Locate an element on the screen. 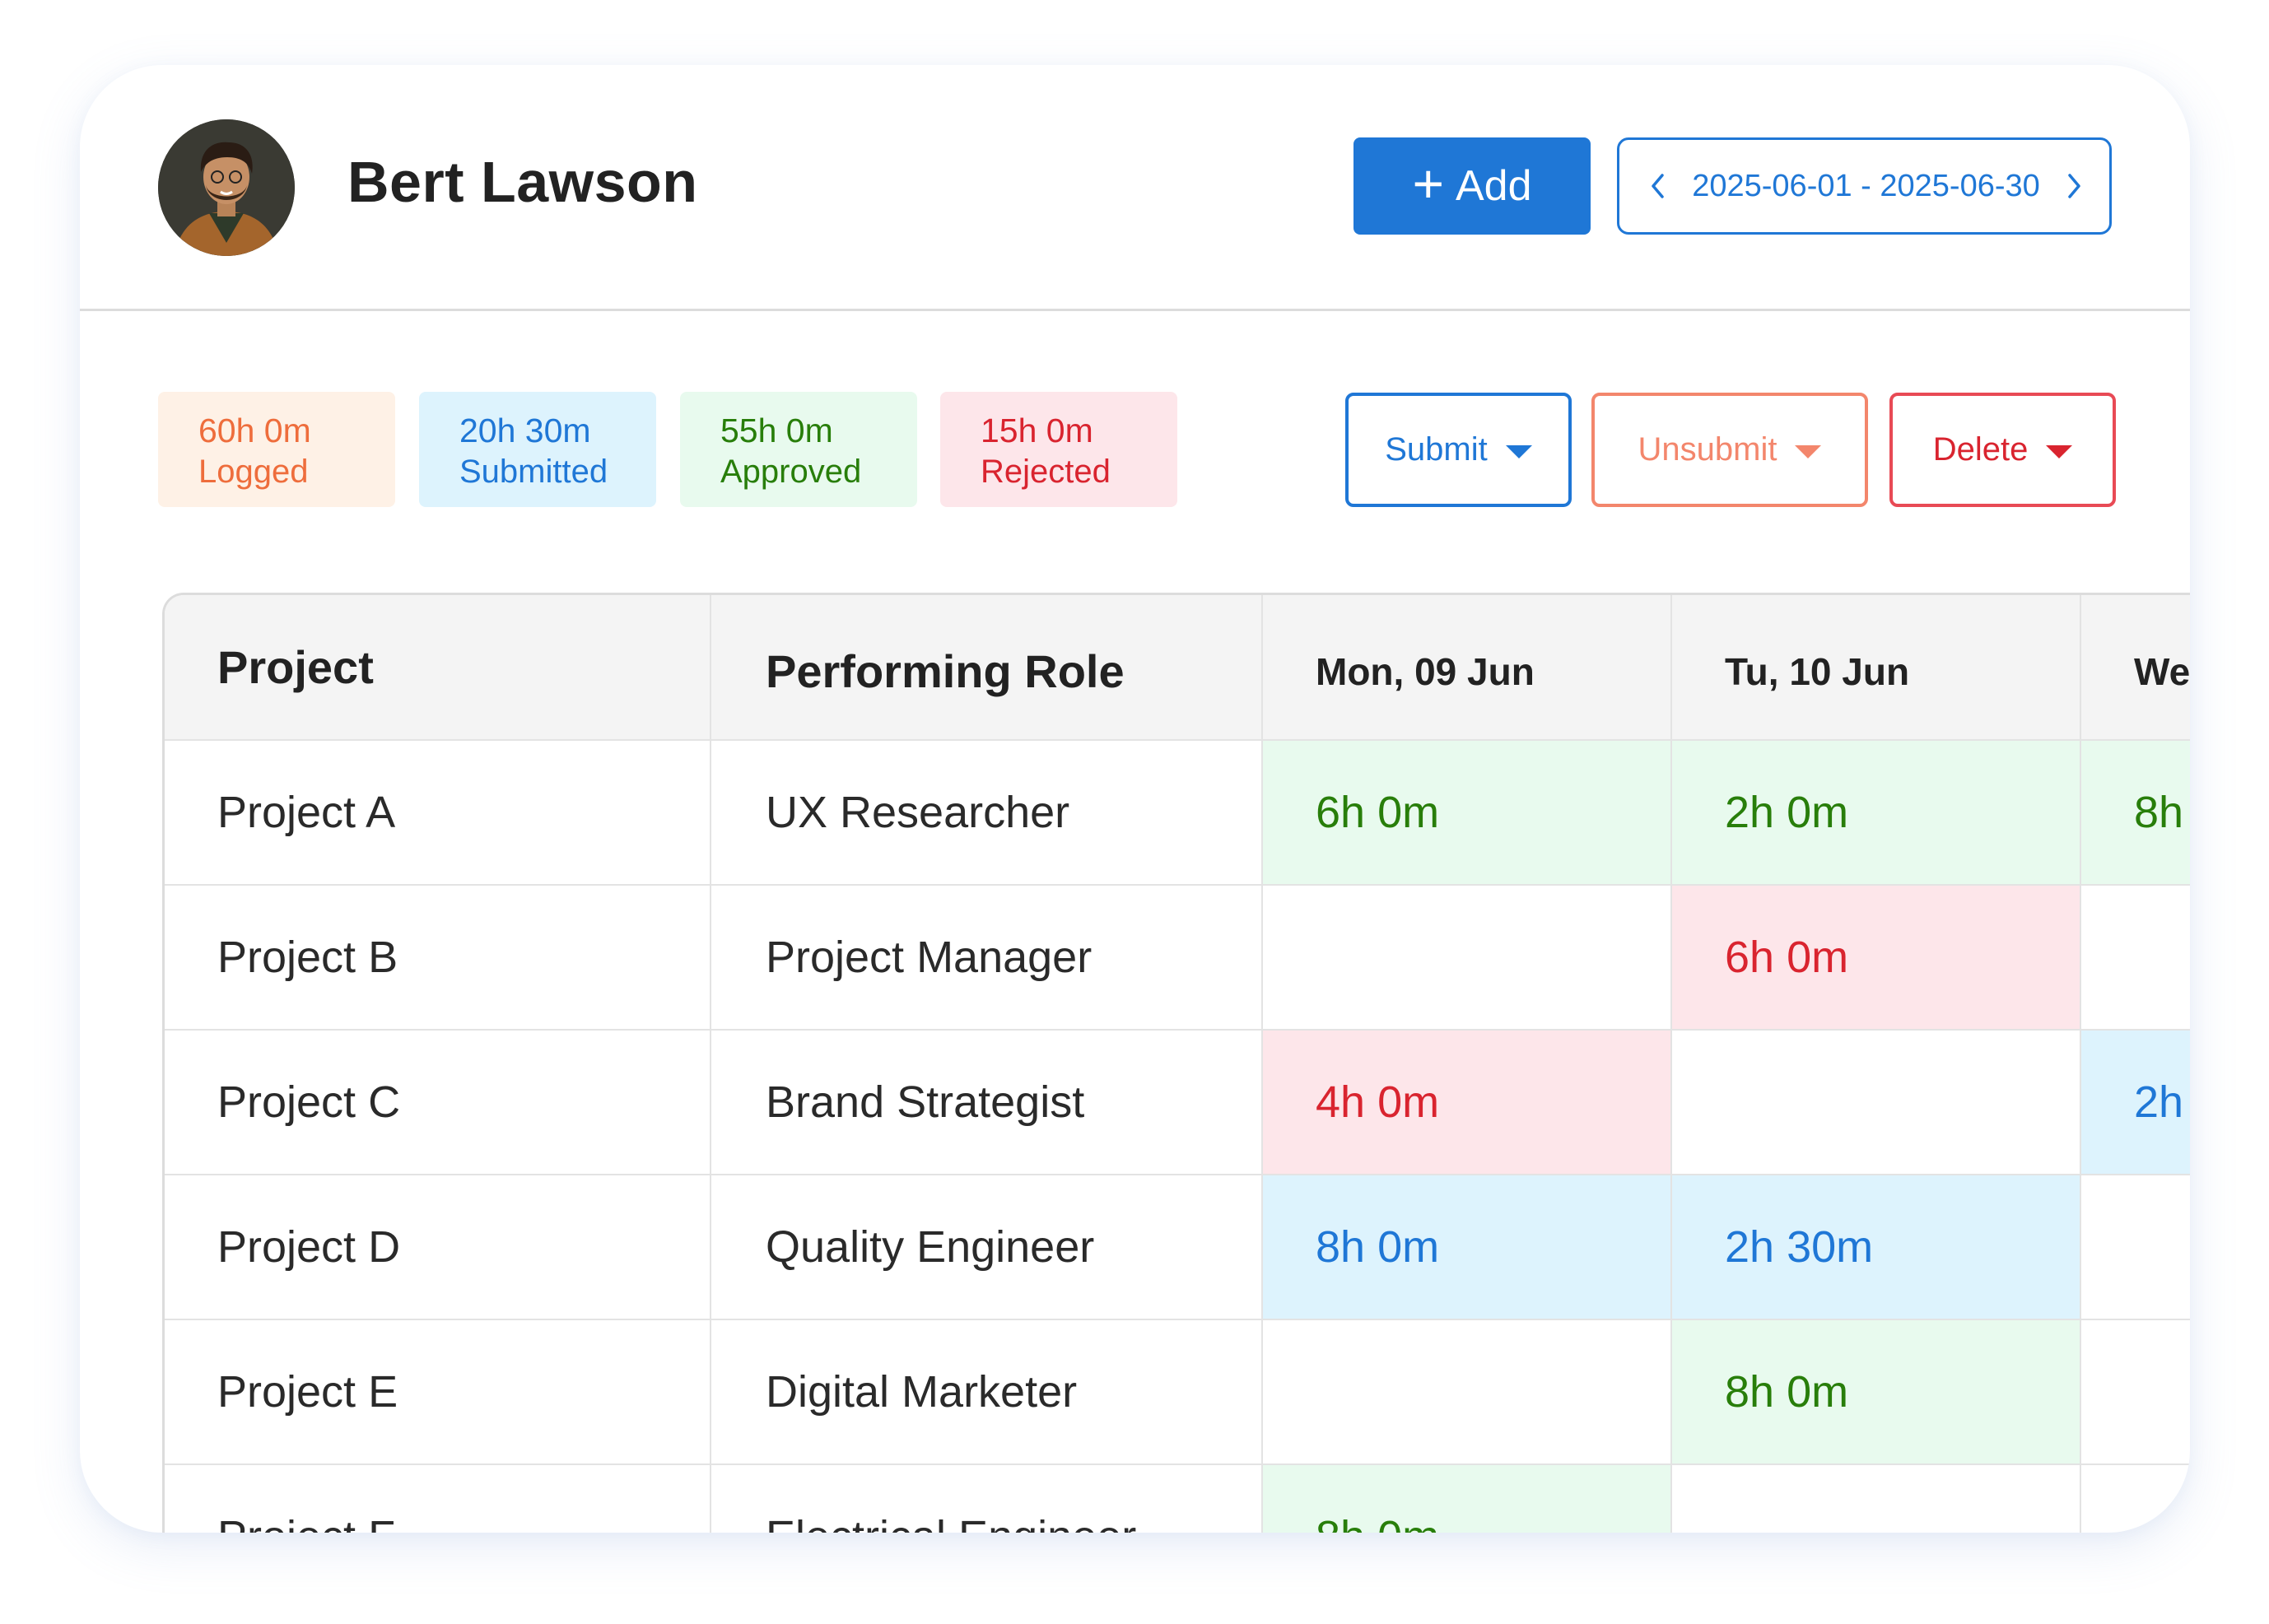 The image size is (2269, 1624). role-cell: Project Manager is located at coordinates (987, 958).